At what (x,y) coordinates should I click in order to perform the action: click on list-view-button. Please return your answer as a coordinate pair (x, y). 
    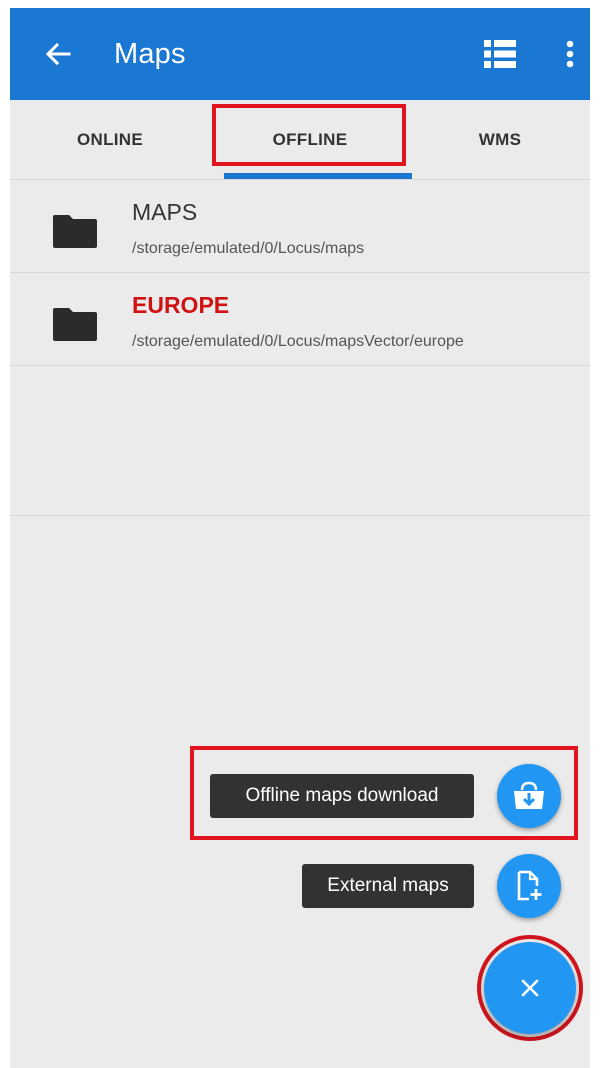
    Looking at the image, I should click on (500, 54).